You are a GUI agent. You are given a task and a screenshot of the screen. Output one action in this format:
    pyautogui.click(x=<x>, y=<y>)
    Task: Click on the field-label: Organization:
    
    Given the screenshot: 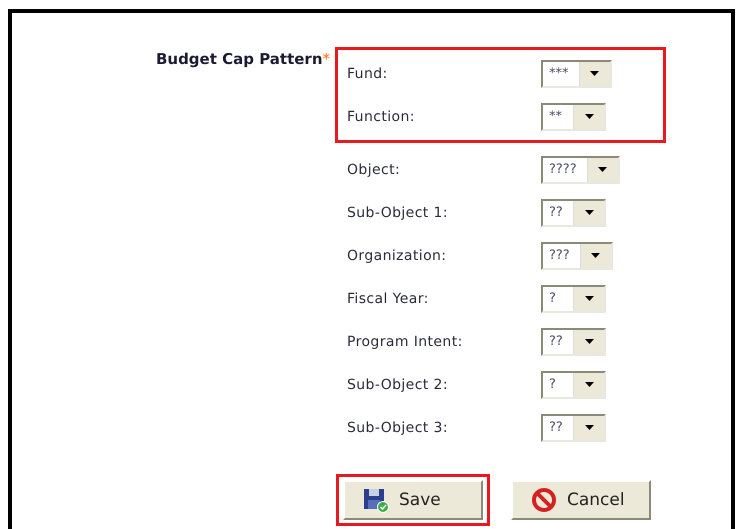 What is the action you would take?
    pyautogui.click(x=397, y=256)
    